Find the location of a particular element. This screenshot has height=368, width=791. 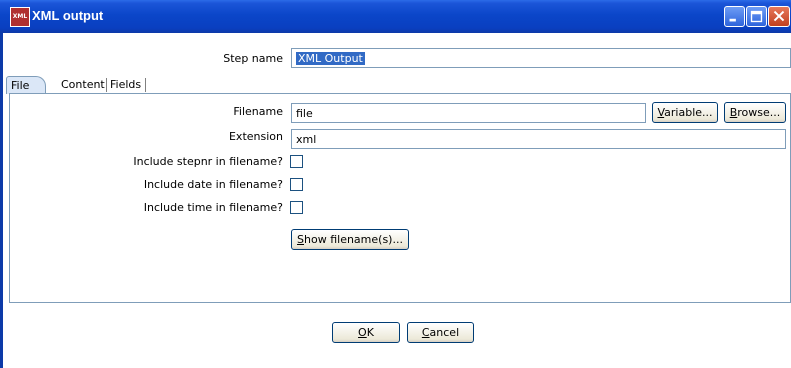

close-button is located at coordinates (779, 16).